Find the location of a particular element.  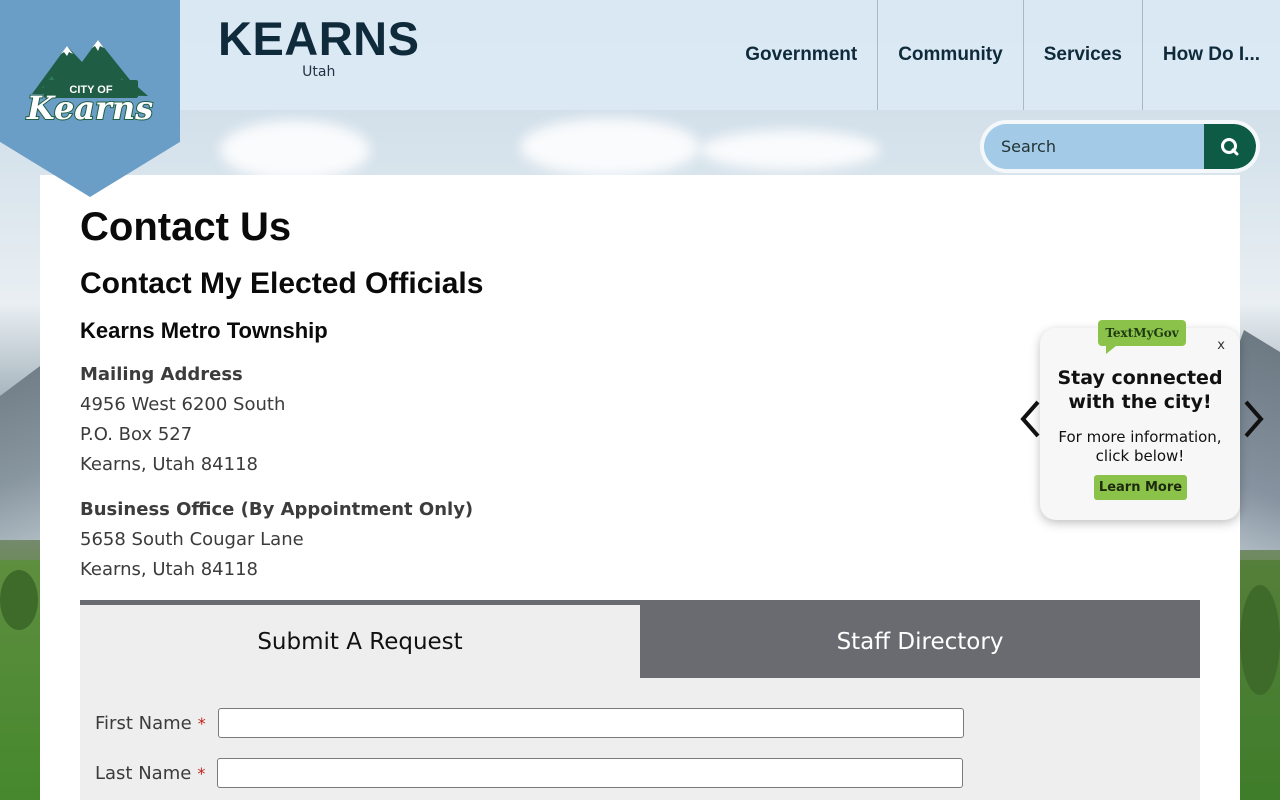

mailing-address-line: Kearns, Utah 84118 is located at coordinates (169, 464).